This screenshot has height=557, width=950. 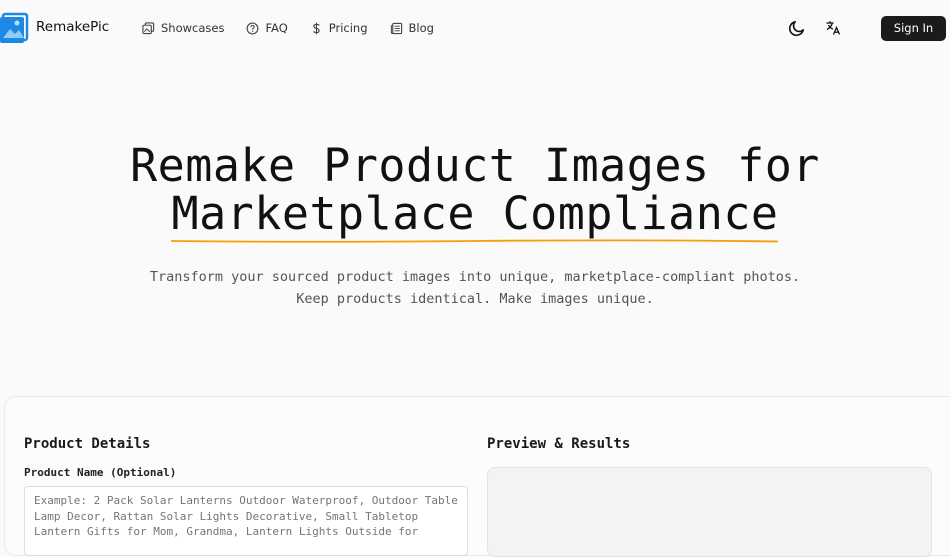 I want to click on nav-label-blog: Blog, so click(x=421, y=28).